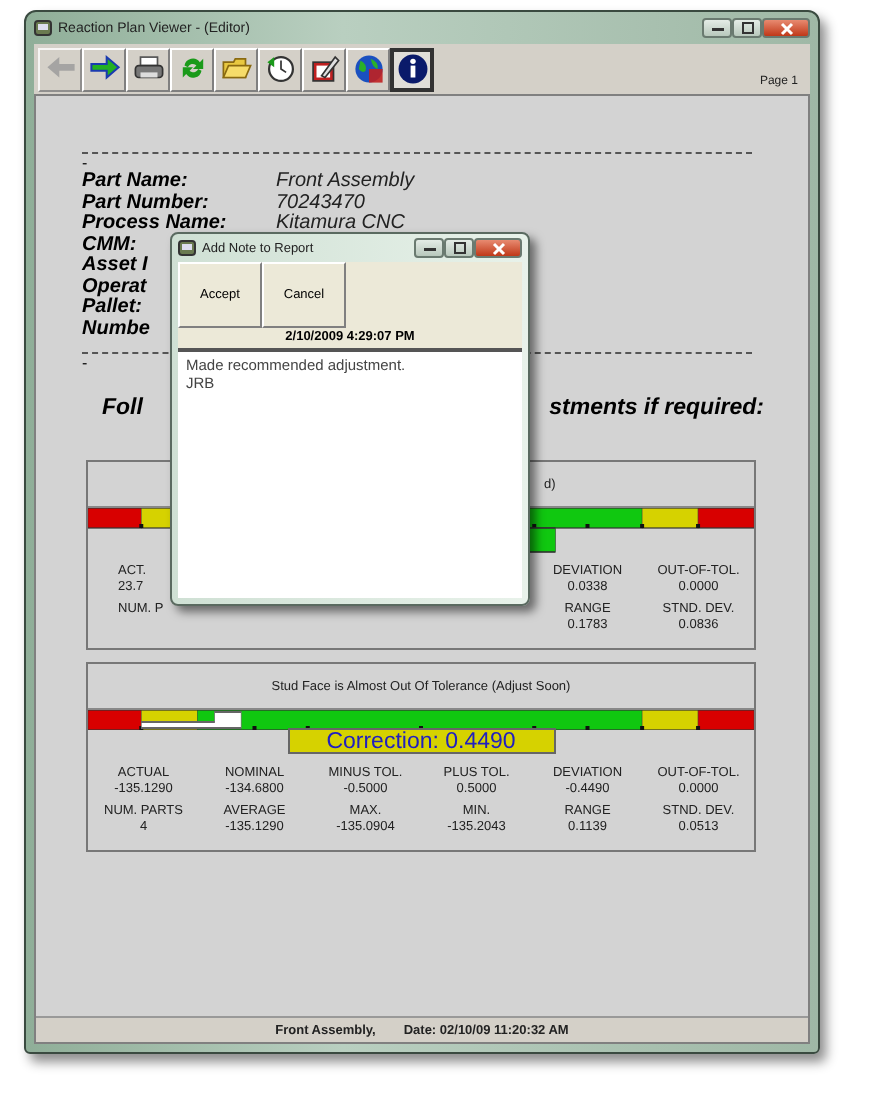  What do you see at coordinates (192, 69) in the screenshot?
I see `refresh-button` at bounding box center [192, 69].